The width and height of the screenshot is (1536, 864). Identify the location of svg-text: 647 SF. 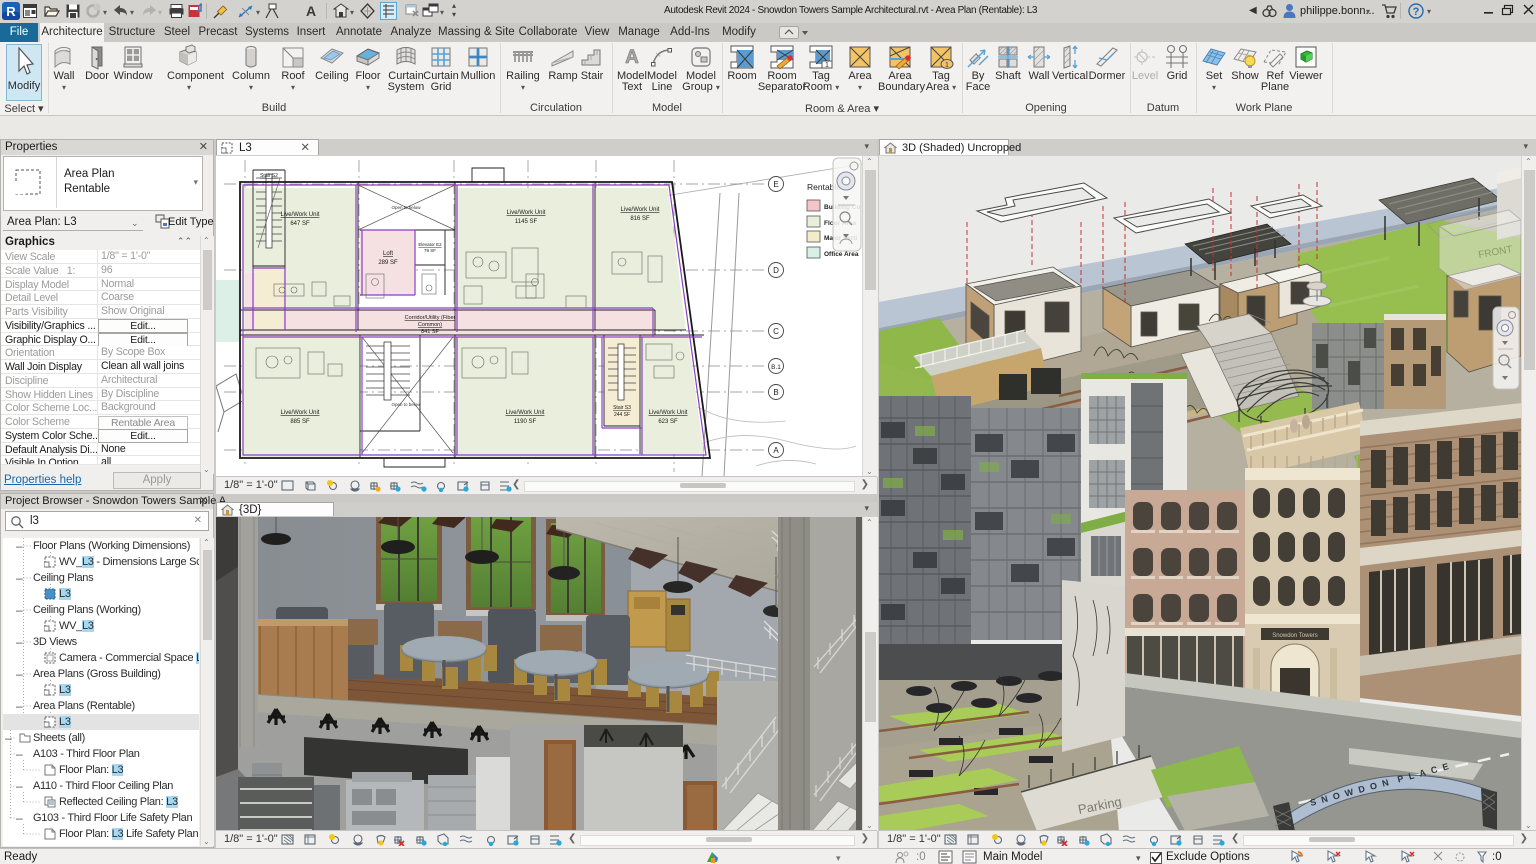
(300, 224).